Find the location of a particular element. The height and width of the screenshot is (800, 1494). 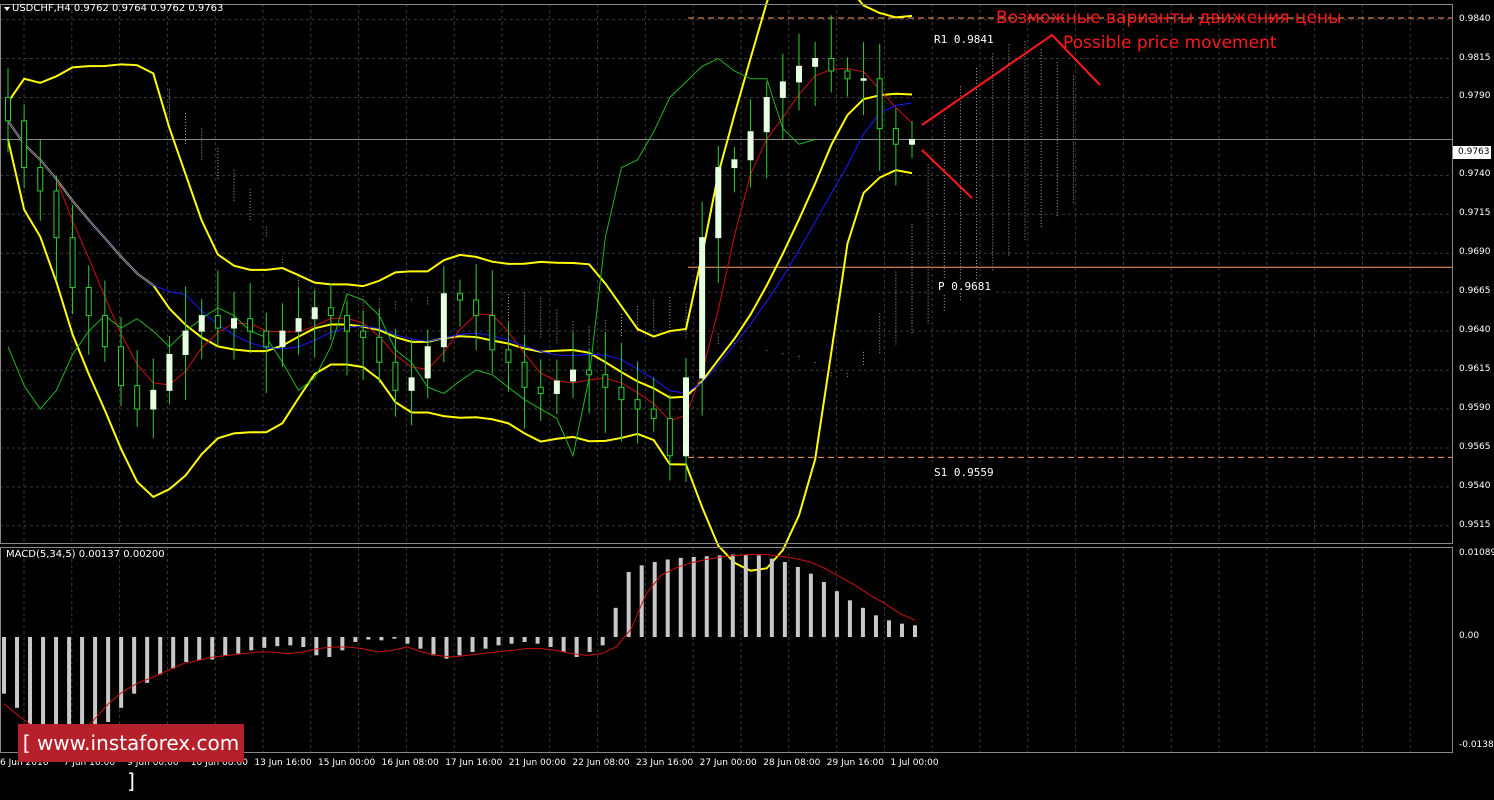

y-tick-label: 0.9815 is located at coordinates (1475, 57).